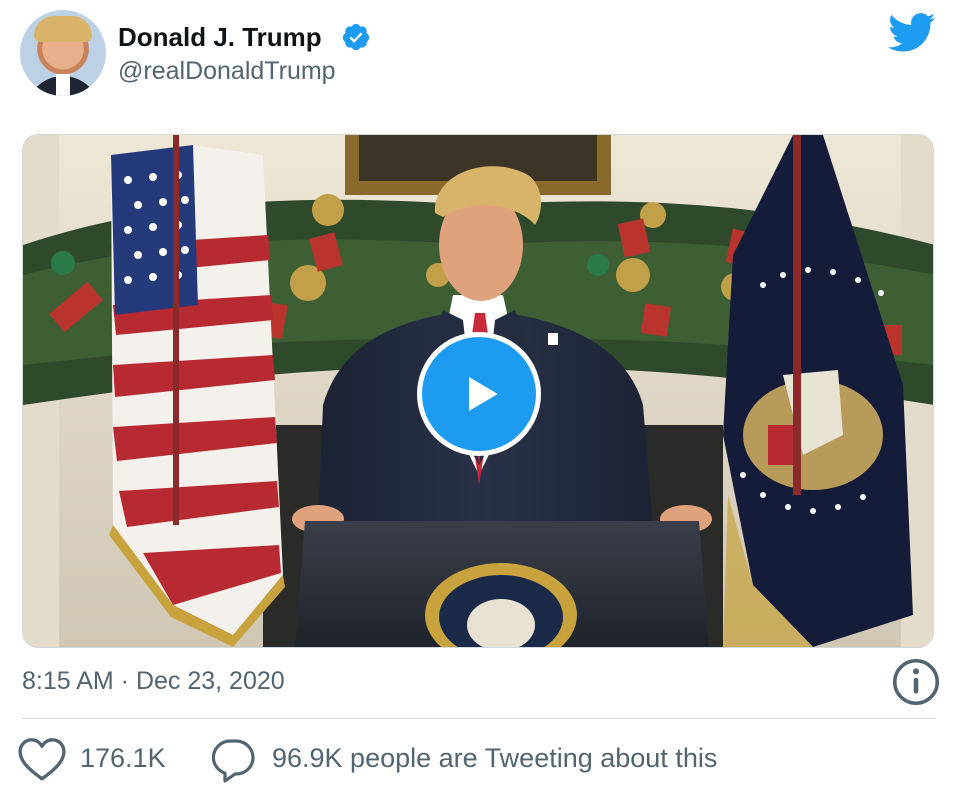 This screenshot has height=792, width=958. Describe the element at coordinates (479, 55) in the screenshot. I see `tweet-header: Donald J. Trump @realDonaldTrump` at that location.